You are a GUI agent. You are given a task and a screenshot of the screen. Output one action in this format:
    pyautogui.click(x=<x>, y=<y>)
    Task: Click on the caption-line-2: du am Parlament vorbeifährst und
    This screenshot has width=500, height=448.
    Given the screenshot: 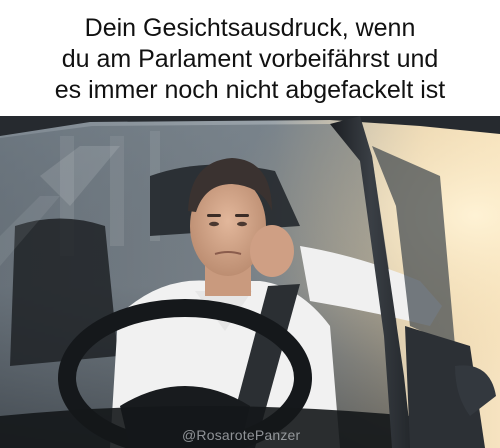 What is the action you would take?
    pyautogui.click(x=250, y=58)
    